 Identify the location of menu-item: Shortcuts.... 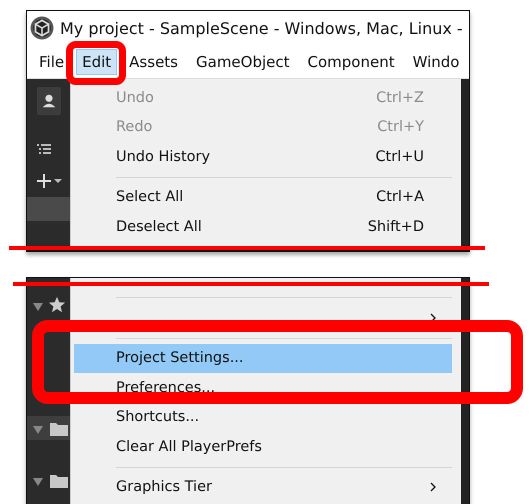
(263, 417).